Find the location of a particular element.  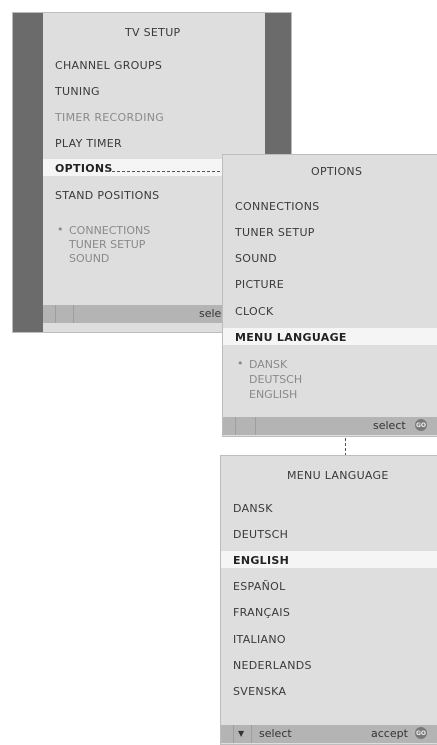

menu-footer: ▼ select accept GO is located at coordinates (329, 734).